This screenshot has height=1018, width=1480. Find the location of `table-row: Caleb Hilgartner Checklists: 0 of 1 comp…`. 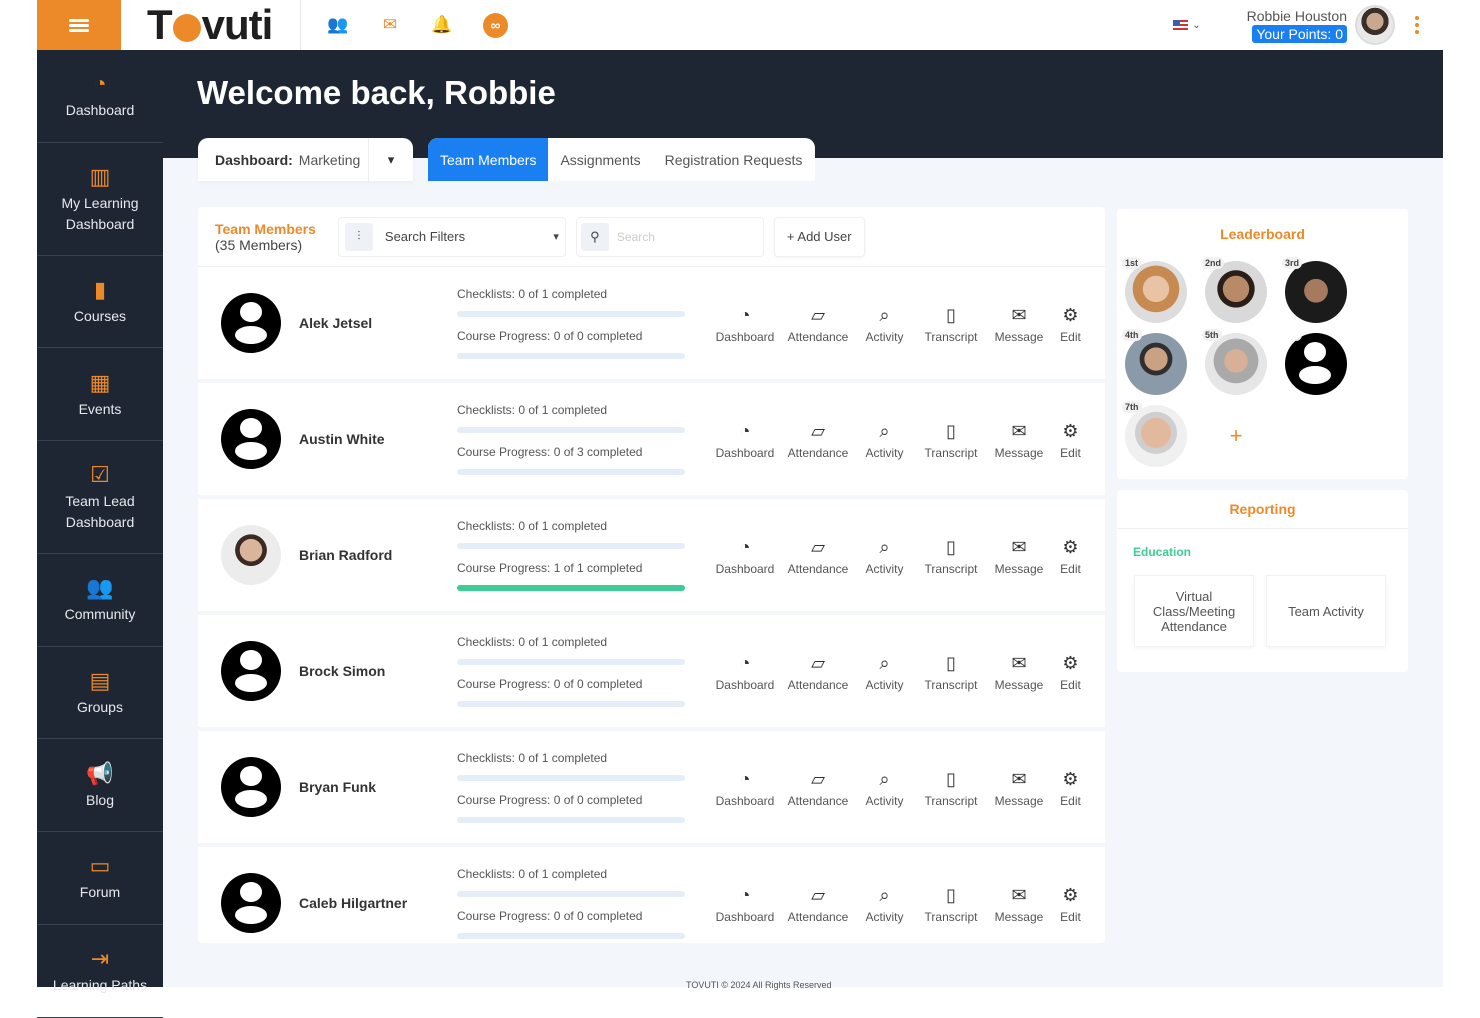

table-row: Caleb Hilgartner Checklists: 0 of 1 comp… is located at coordinates (651, 905).